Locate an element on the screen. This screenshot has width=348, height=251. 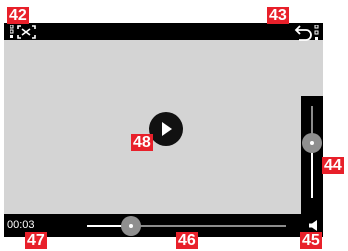
seek-bar is located at coordinates (186, 226).